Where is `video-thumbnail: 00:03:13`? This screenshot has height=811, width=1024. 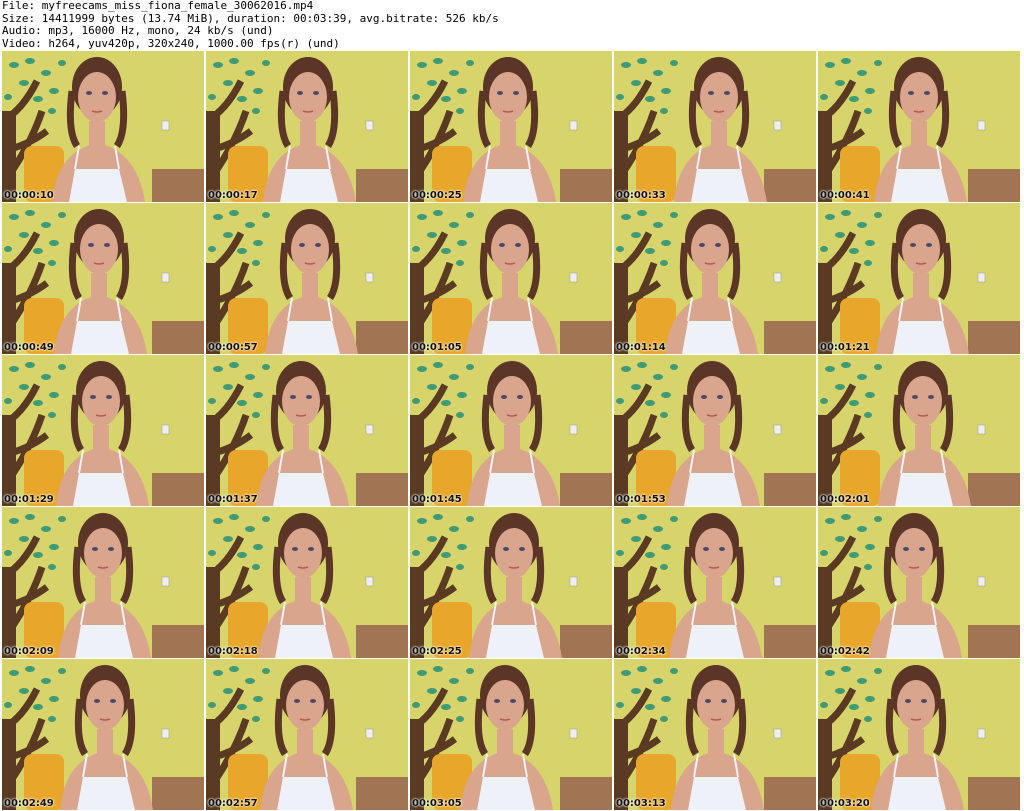 video-thumbnail: 00:03:13 is located at coordinates (715, 734).